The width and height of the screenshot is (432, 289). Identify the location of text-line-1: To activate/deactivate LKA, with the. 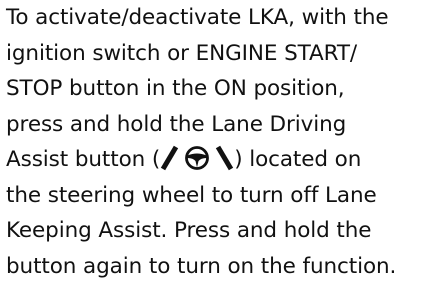
(197, 17).